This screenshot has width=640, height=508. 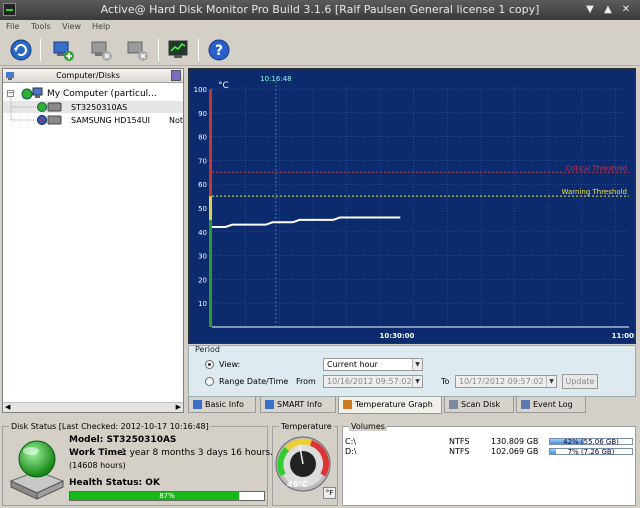 I want to click on help-button: ?, so click(x=219, y=50).